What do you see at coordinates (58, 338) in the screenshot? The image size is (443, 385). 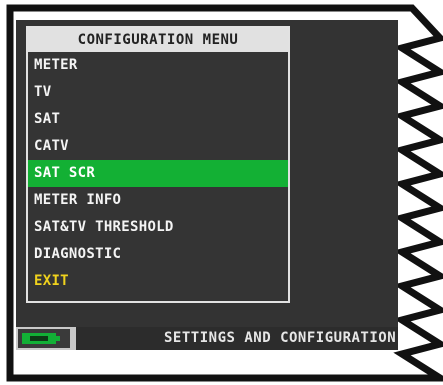 I see `battery-terminal` at bounding box center [58, 338].